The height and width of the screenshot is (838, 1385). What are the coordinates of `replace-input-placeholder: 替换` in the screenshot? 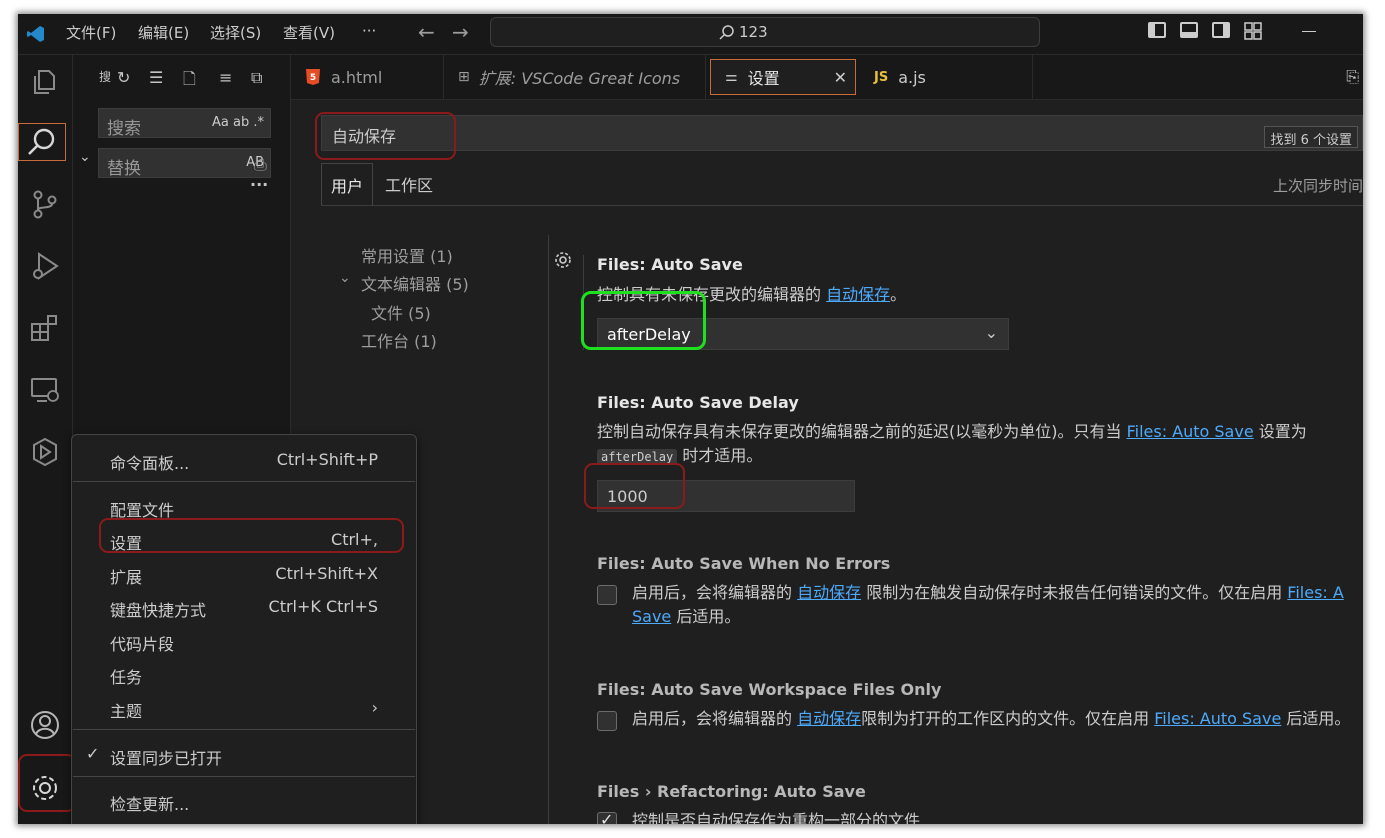 It's located at (124, 169).